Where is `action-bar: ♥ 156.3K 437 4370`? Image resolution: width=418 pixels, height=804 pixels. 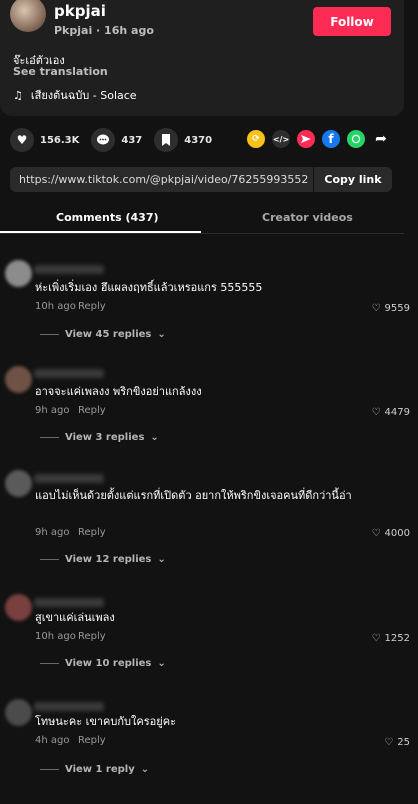
action-bar: ♥ 156.3K 437 4370 is located at coordinates (117, 140).